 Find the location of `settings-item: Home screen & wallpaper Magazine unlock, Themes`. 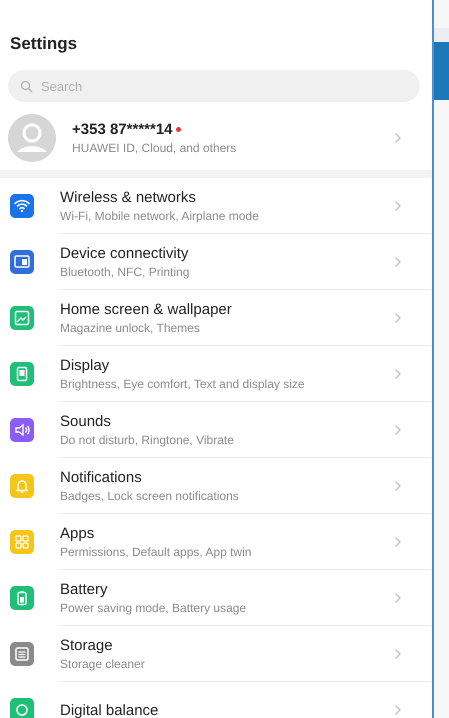

settings-item: Home screen & wallpaper Magazine unlock, Themes is located at coordinates (216, 318).